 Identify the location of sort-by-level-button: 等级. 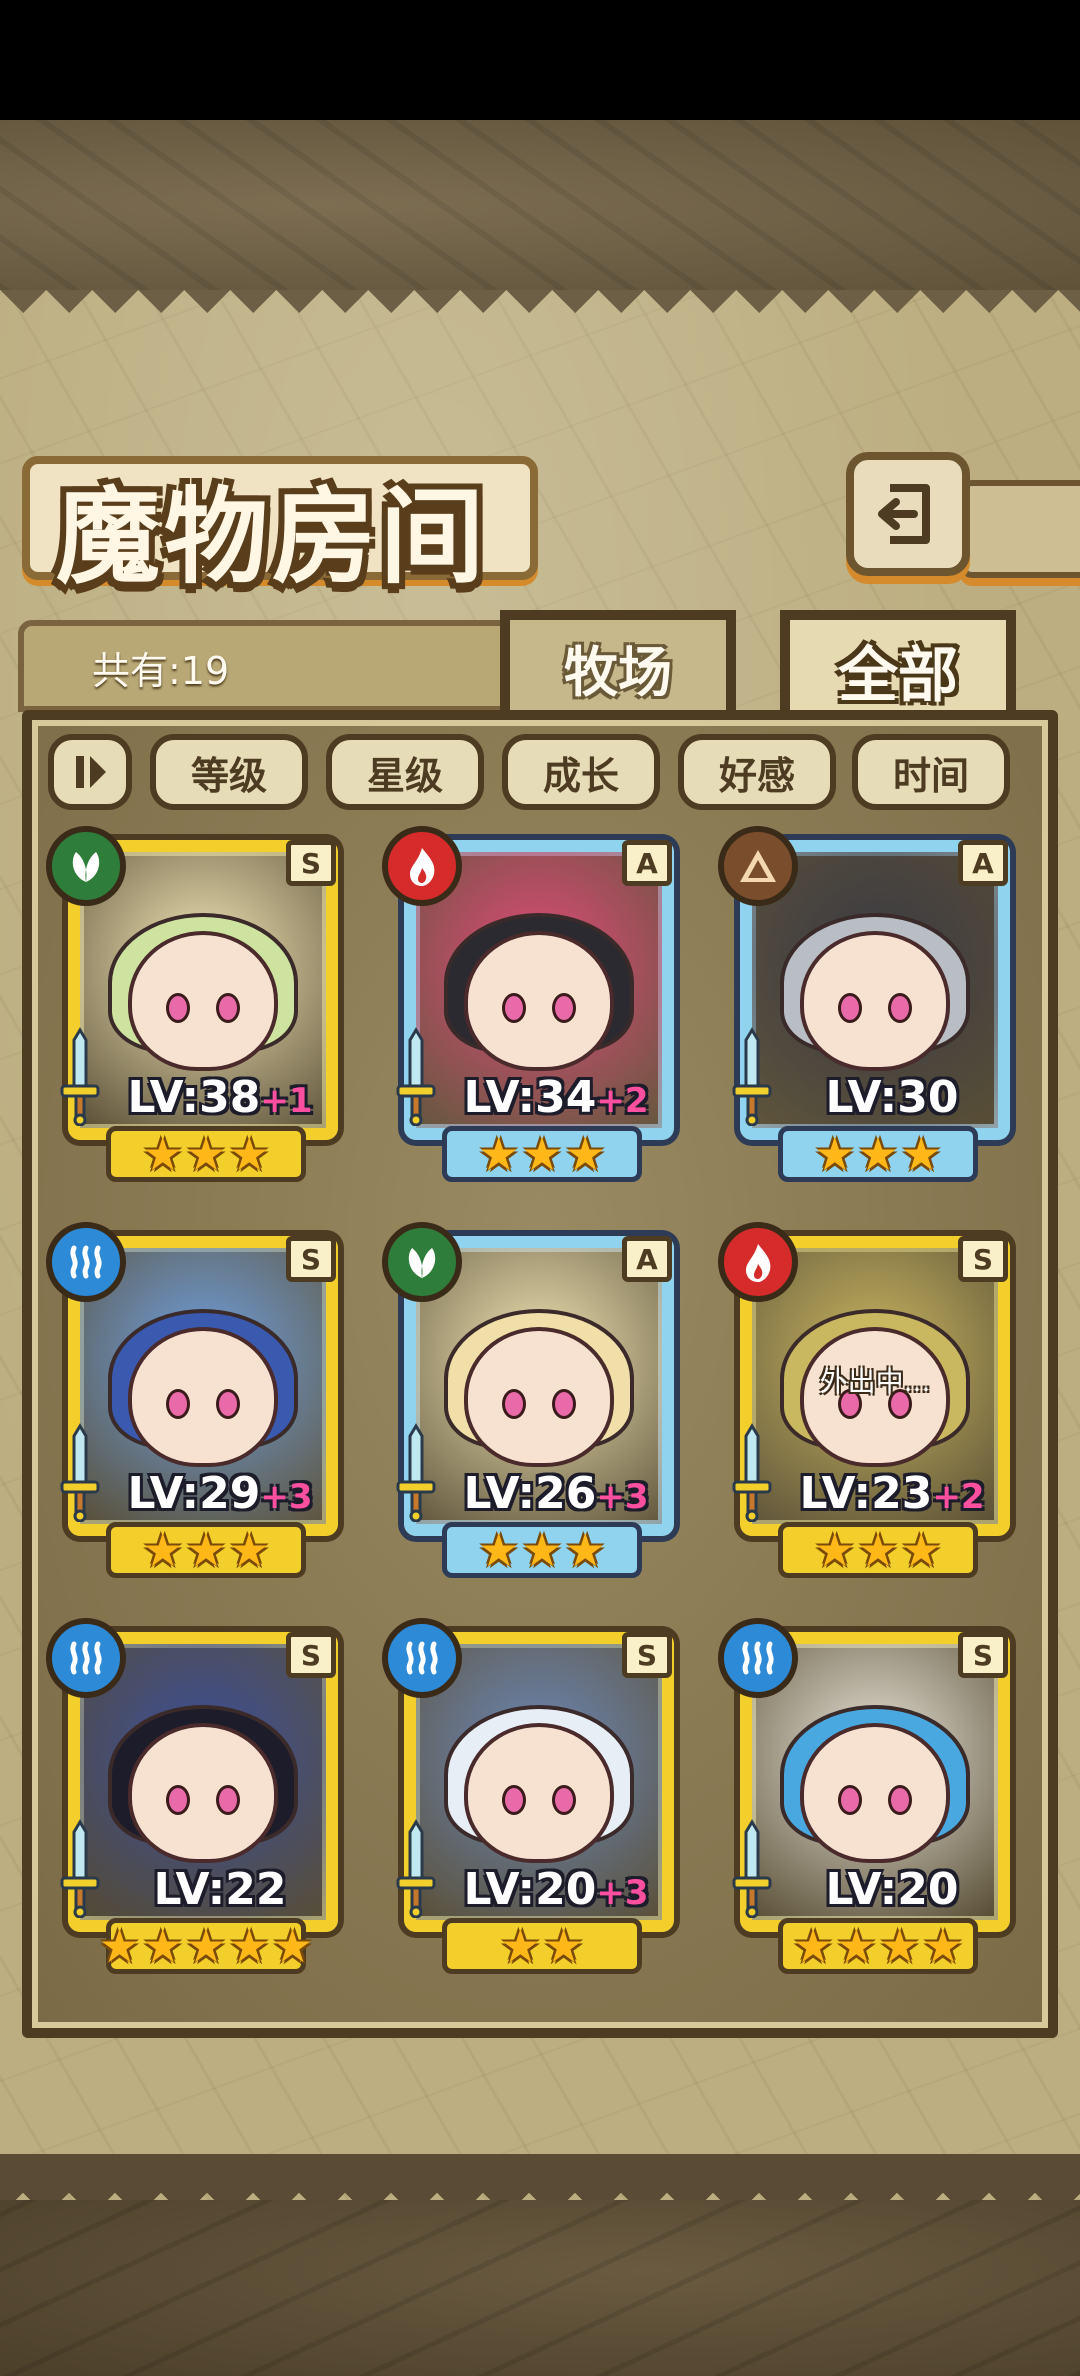
(229, 772).